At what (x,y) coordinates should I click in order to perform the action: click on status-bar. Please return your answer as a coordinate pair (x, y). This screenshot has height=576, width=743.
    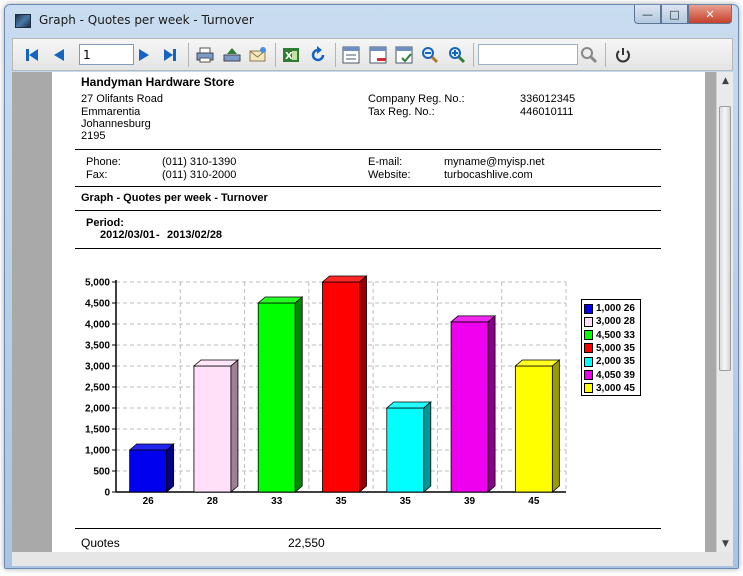
    Looking at the image, I should click on (372, 559).